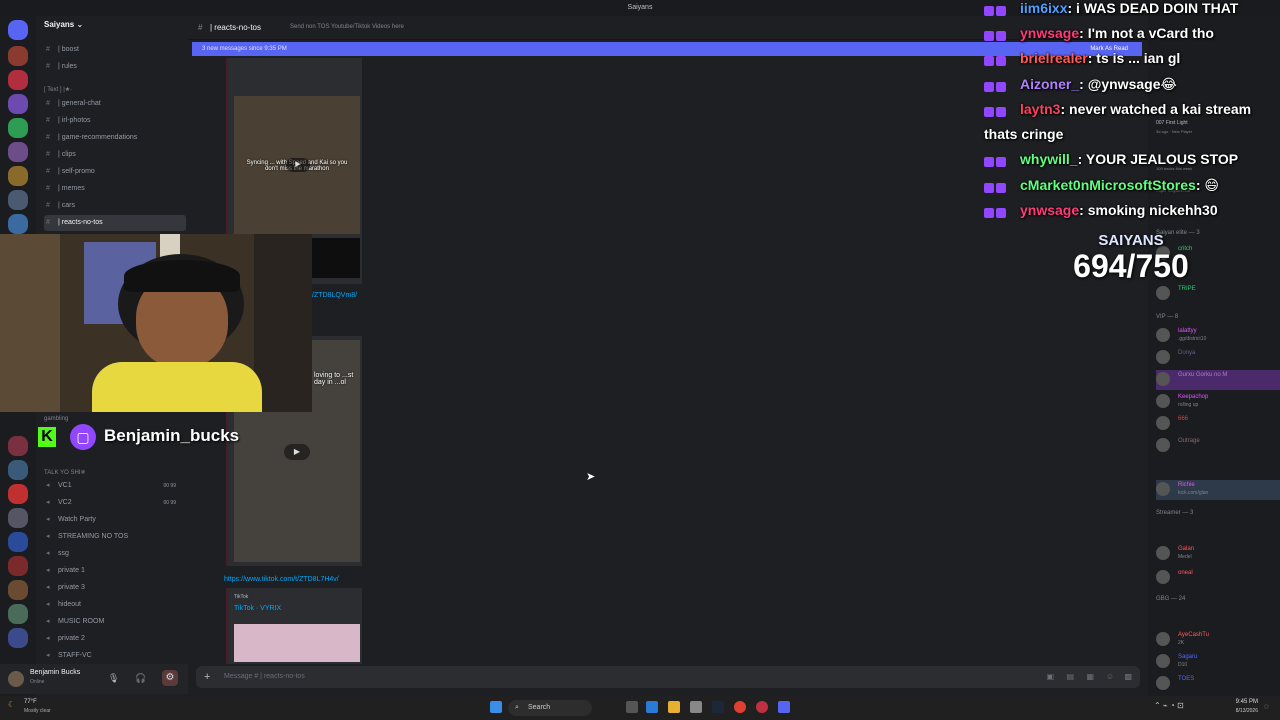  Describe the element at coordinates (241, 597) in the screenshot. I see `embed-provider: TikTok` at that location.